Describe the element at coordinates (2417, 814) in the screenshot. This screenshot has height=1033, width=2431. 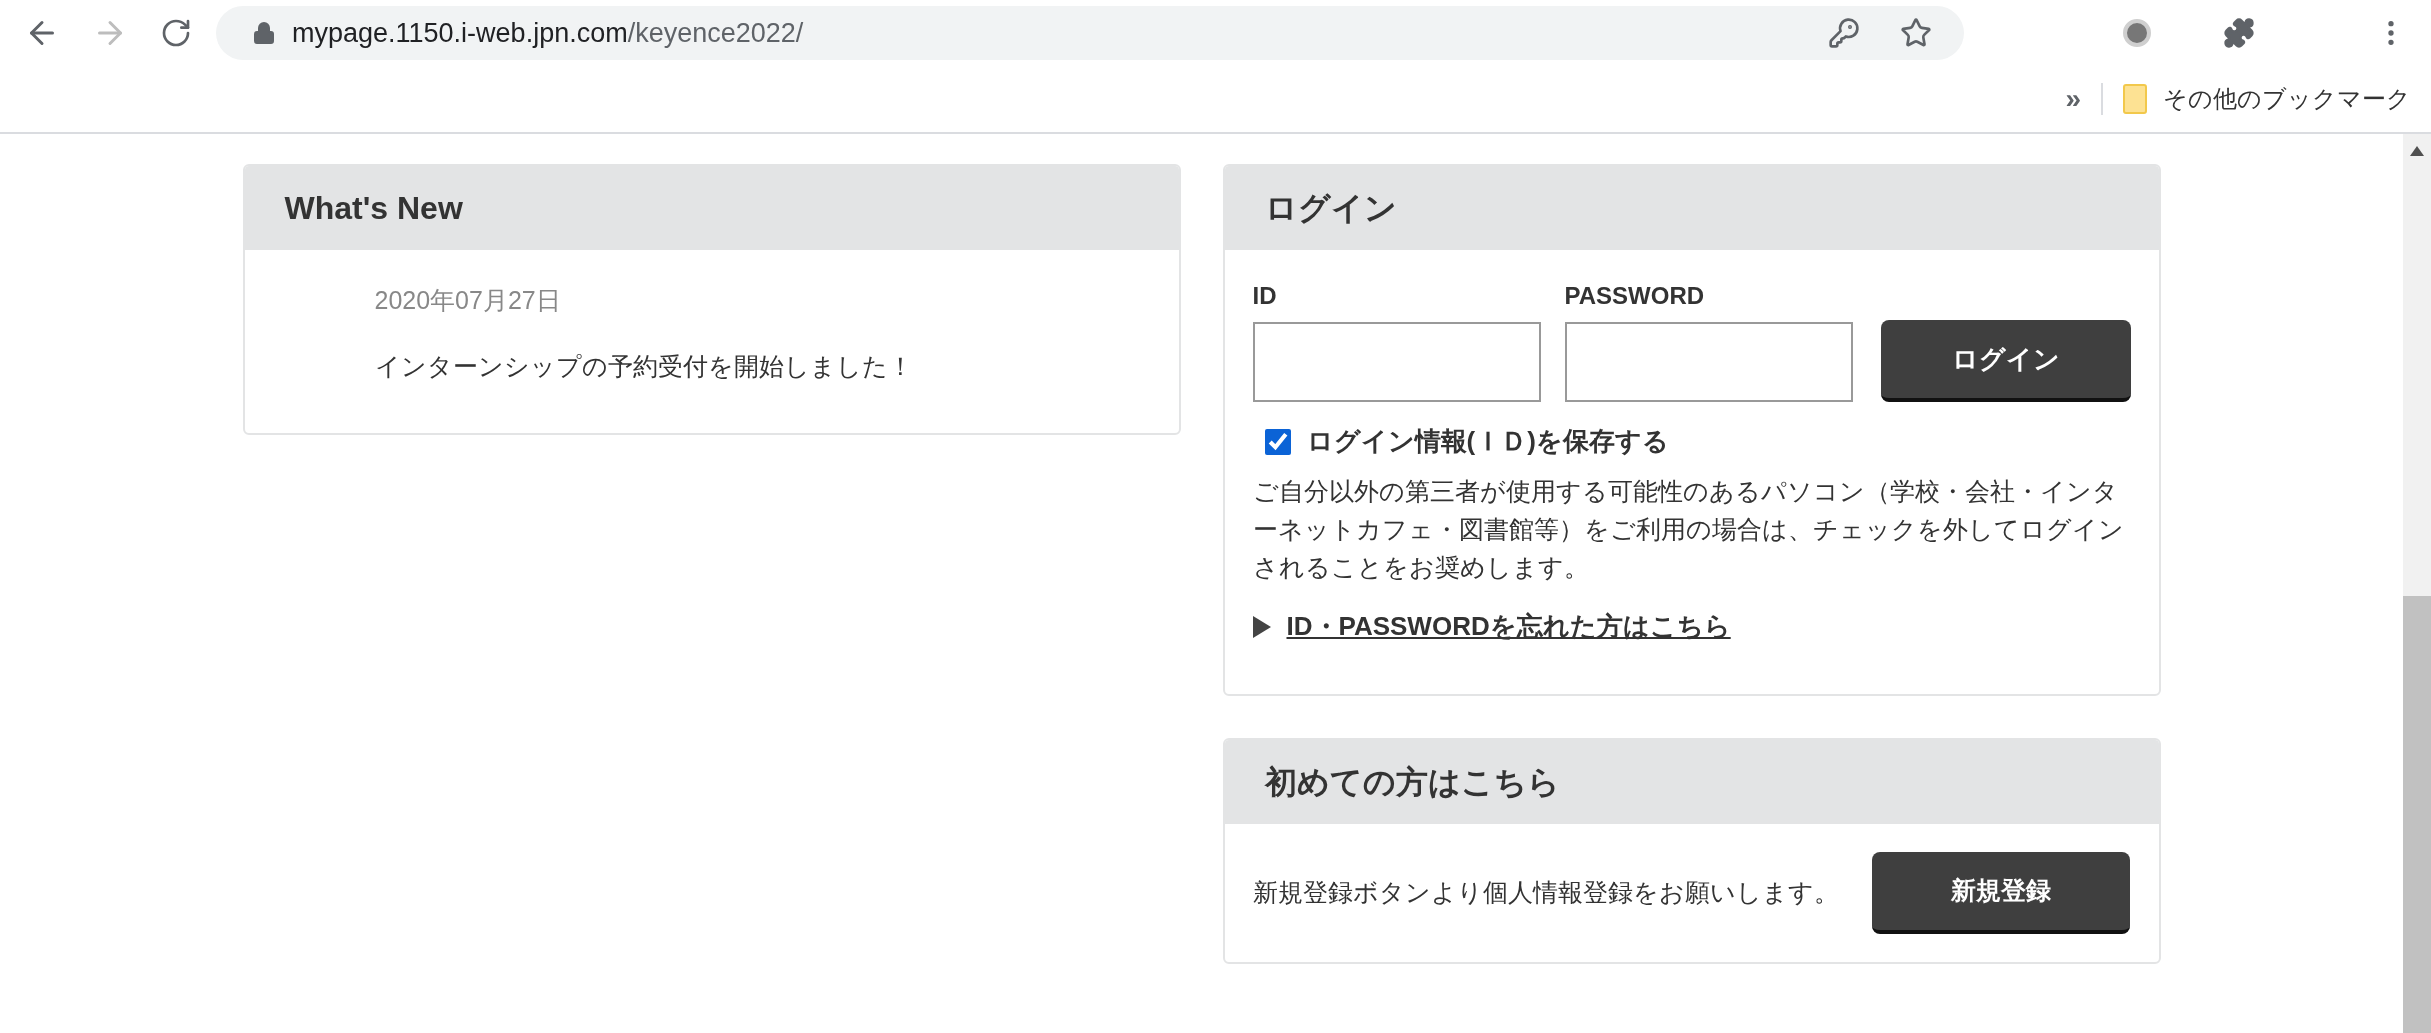
I see `scrollbar-thumb` at that location.